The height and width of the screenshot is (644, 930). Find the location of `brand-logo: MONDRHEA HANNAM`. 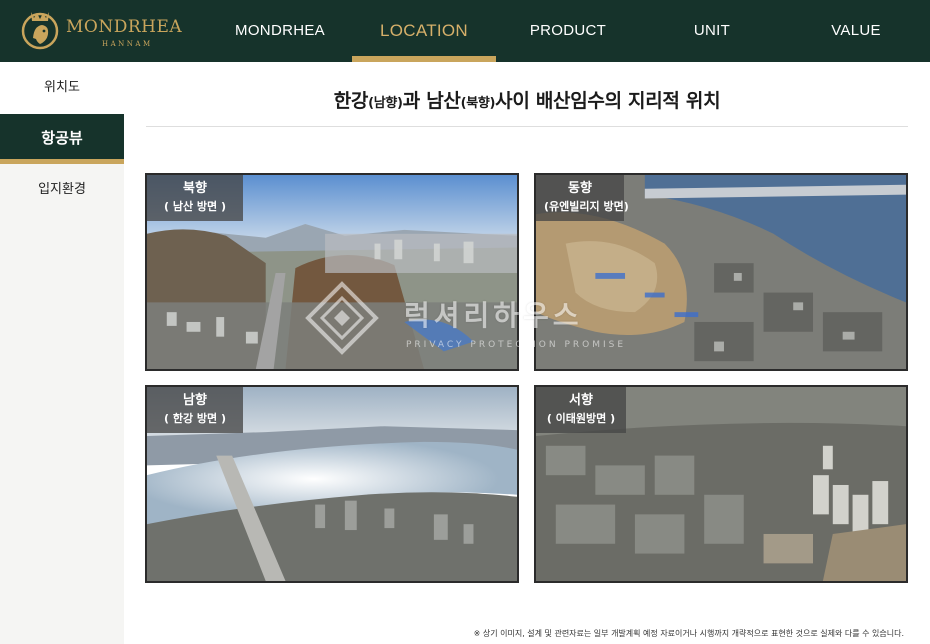

brand-logo: MONDRHEA HANNAM is located at coordinates (105, 31).